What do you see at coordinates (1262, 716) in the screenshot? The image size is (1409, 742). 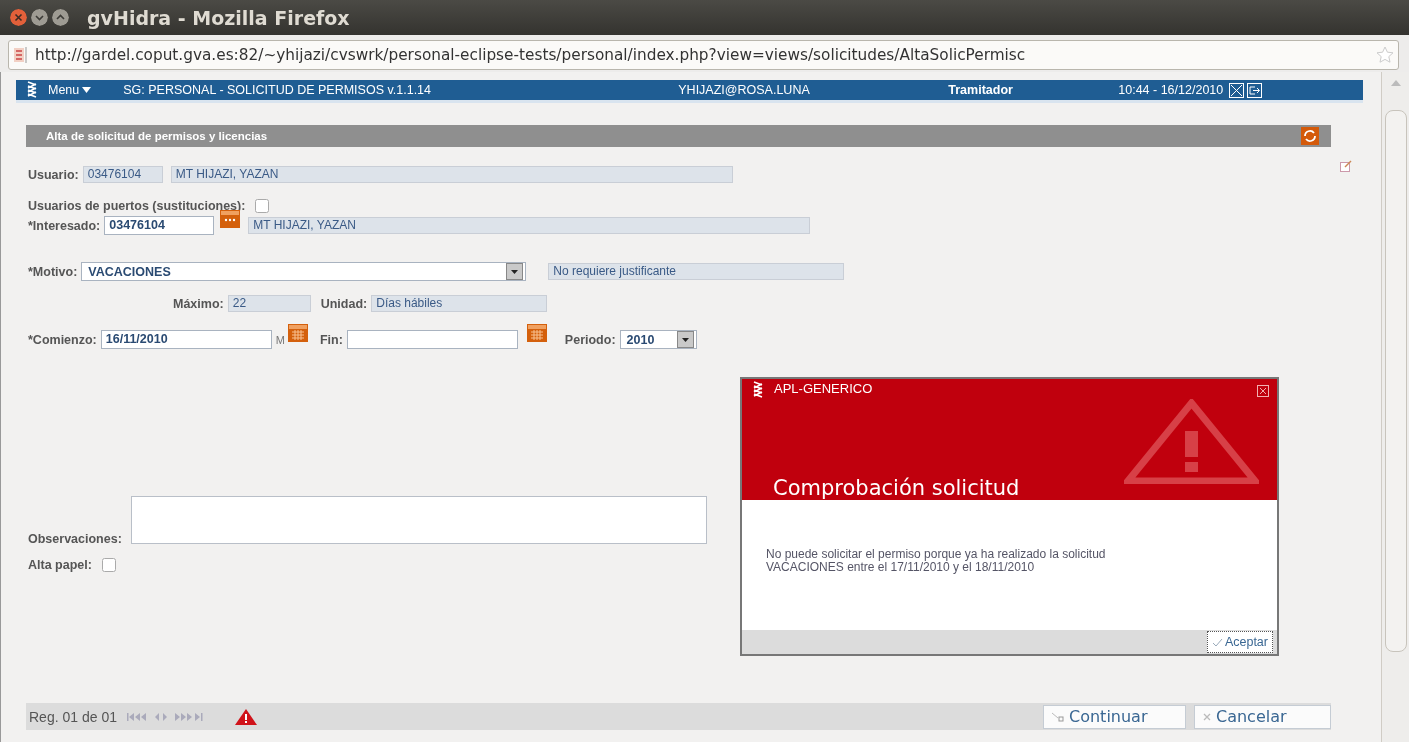 I see `cancel-button: Cancelar` at bounding box center [1262, 716].